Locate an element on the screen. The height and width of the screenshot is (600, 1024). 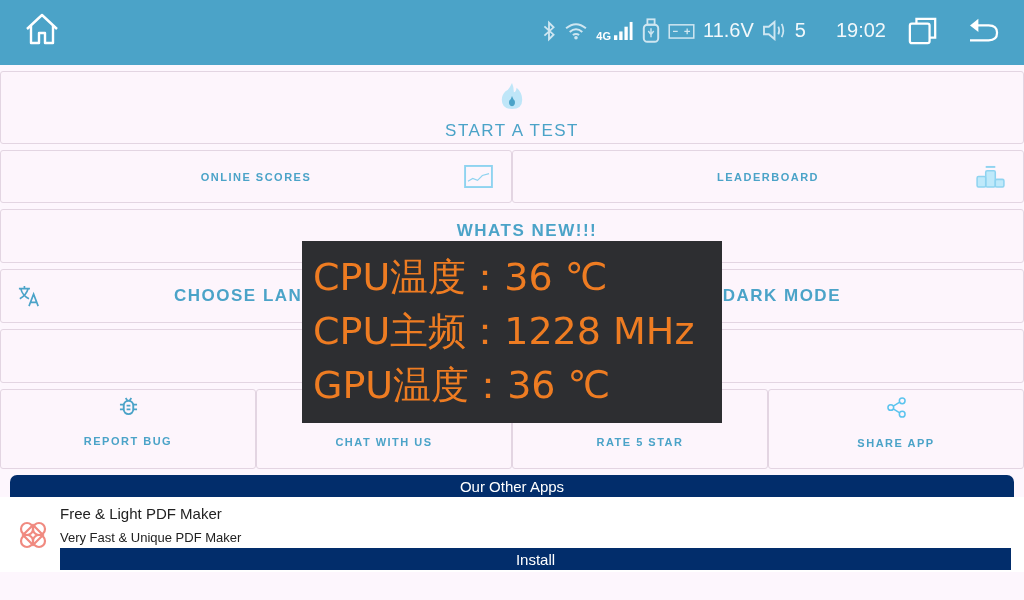
share-icon is located at coordinates (896, 407).